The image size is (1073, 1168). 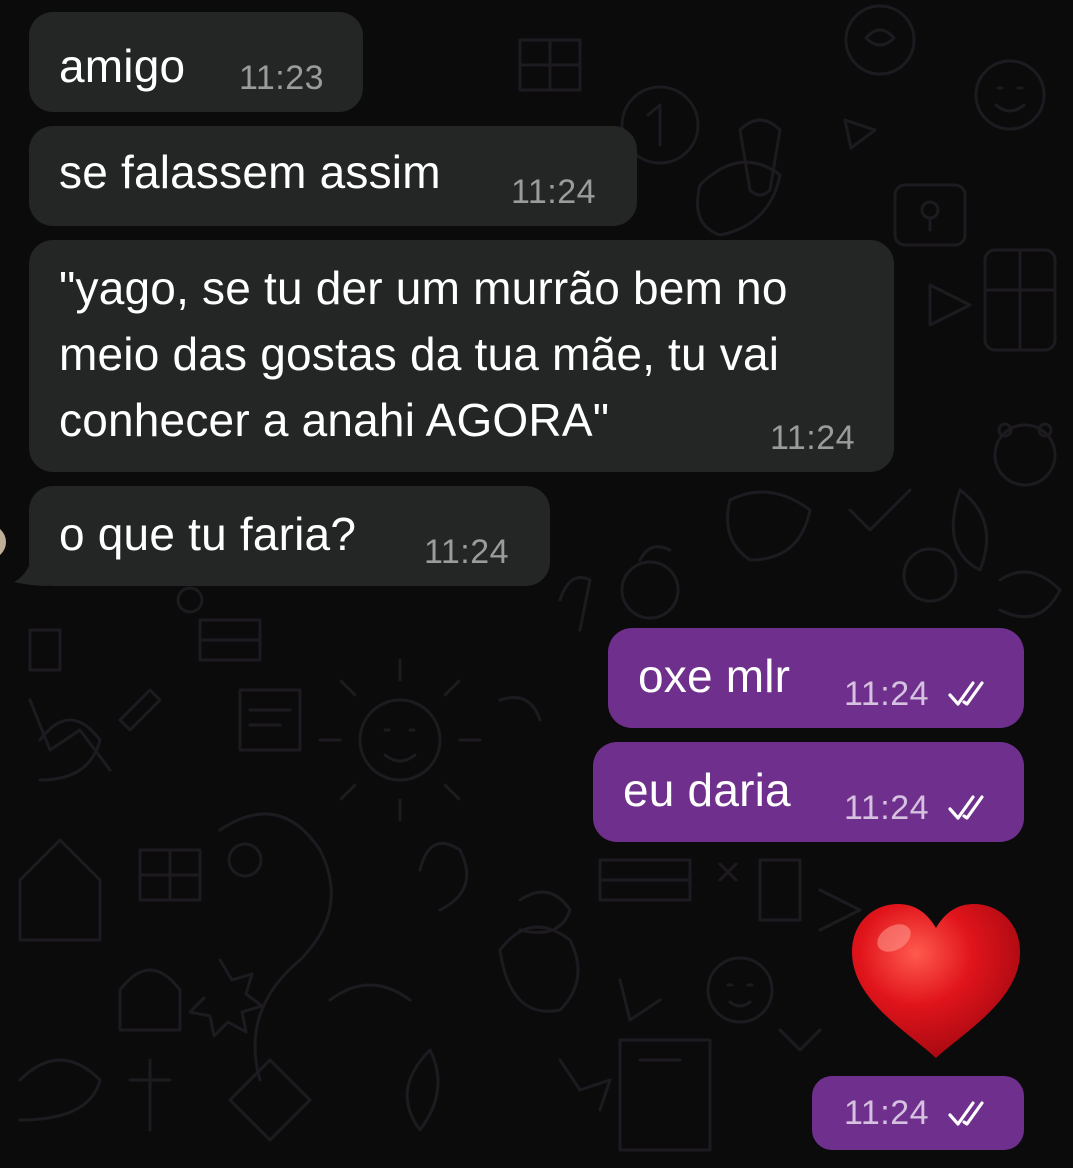 I want to click on incoming-message: se falassem assim 11:24, so click(x=333, y=176).